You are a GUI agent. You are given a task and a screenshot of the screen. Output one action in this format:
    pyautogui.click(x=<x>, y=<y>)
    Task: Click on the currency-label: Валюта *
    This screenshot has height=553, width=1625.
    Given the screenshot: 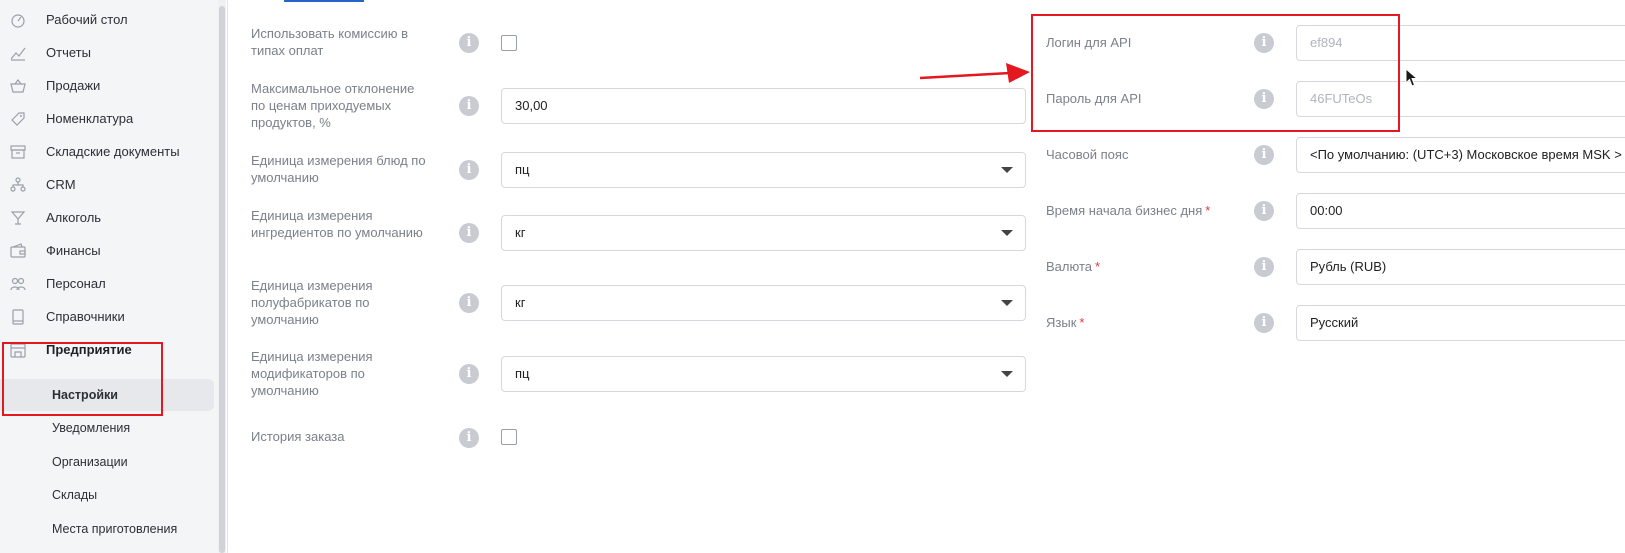 What is the action you would take?
    pyautogui.click(x=1073, y=266)
    